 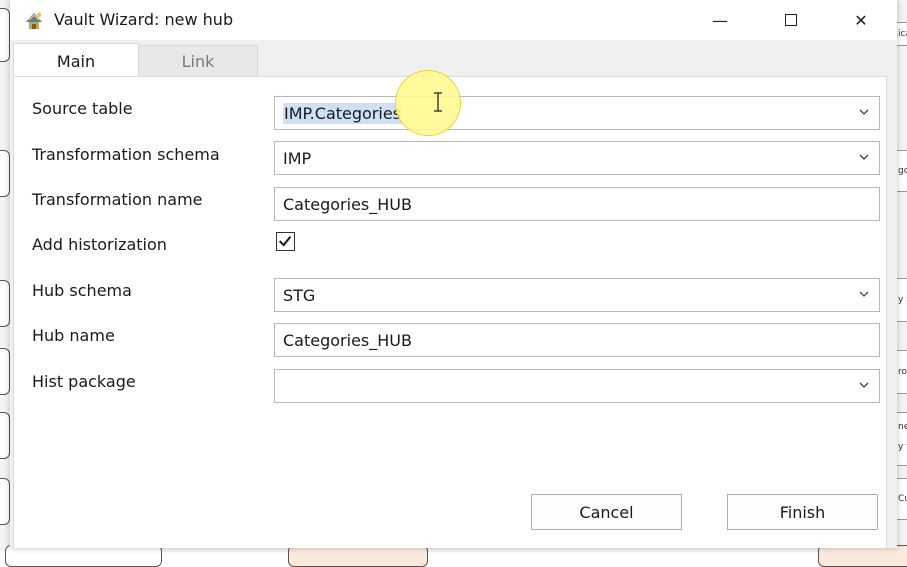 I want to click on checkmark-icon, so click(x=285, y=241).